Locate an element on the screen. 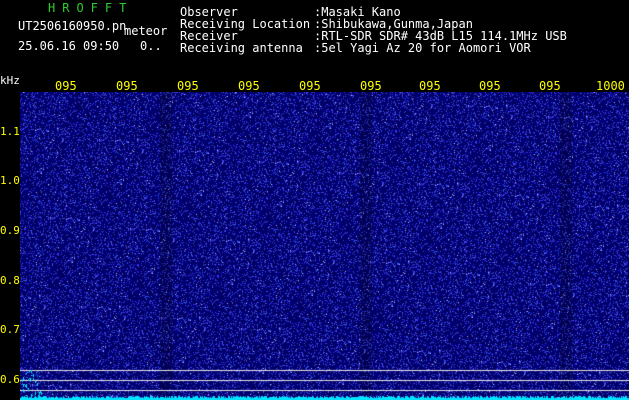 The image size is (629, 400). freq-tick: 0.7 is located at coordinates (10, 329).